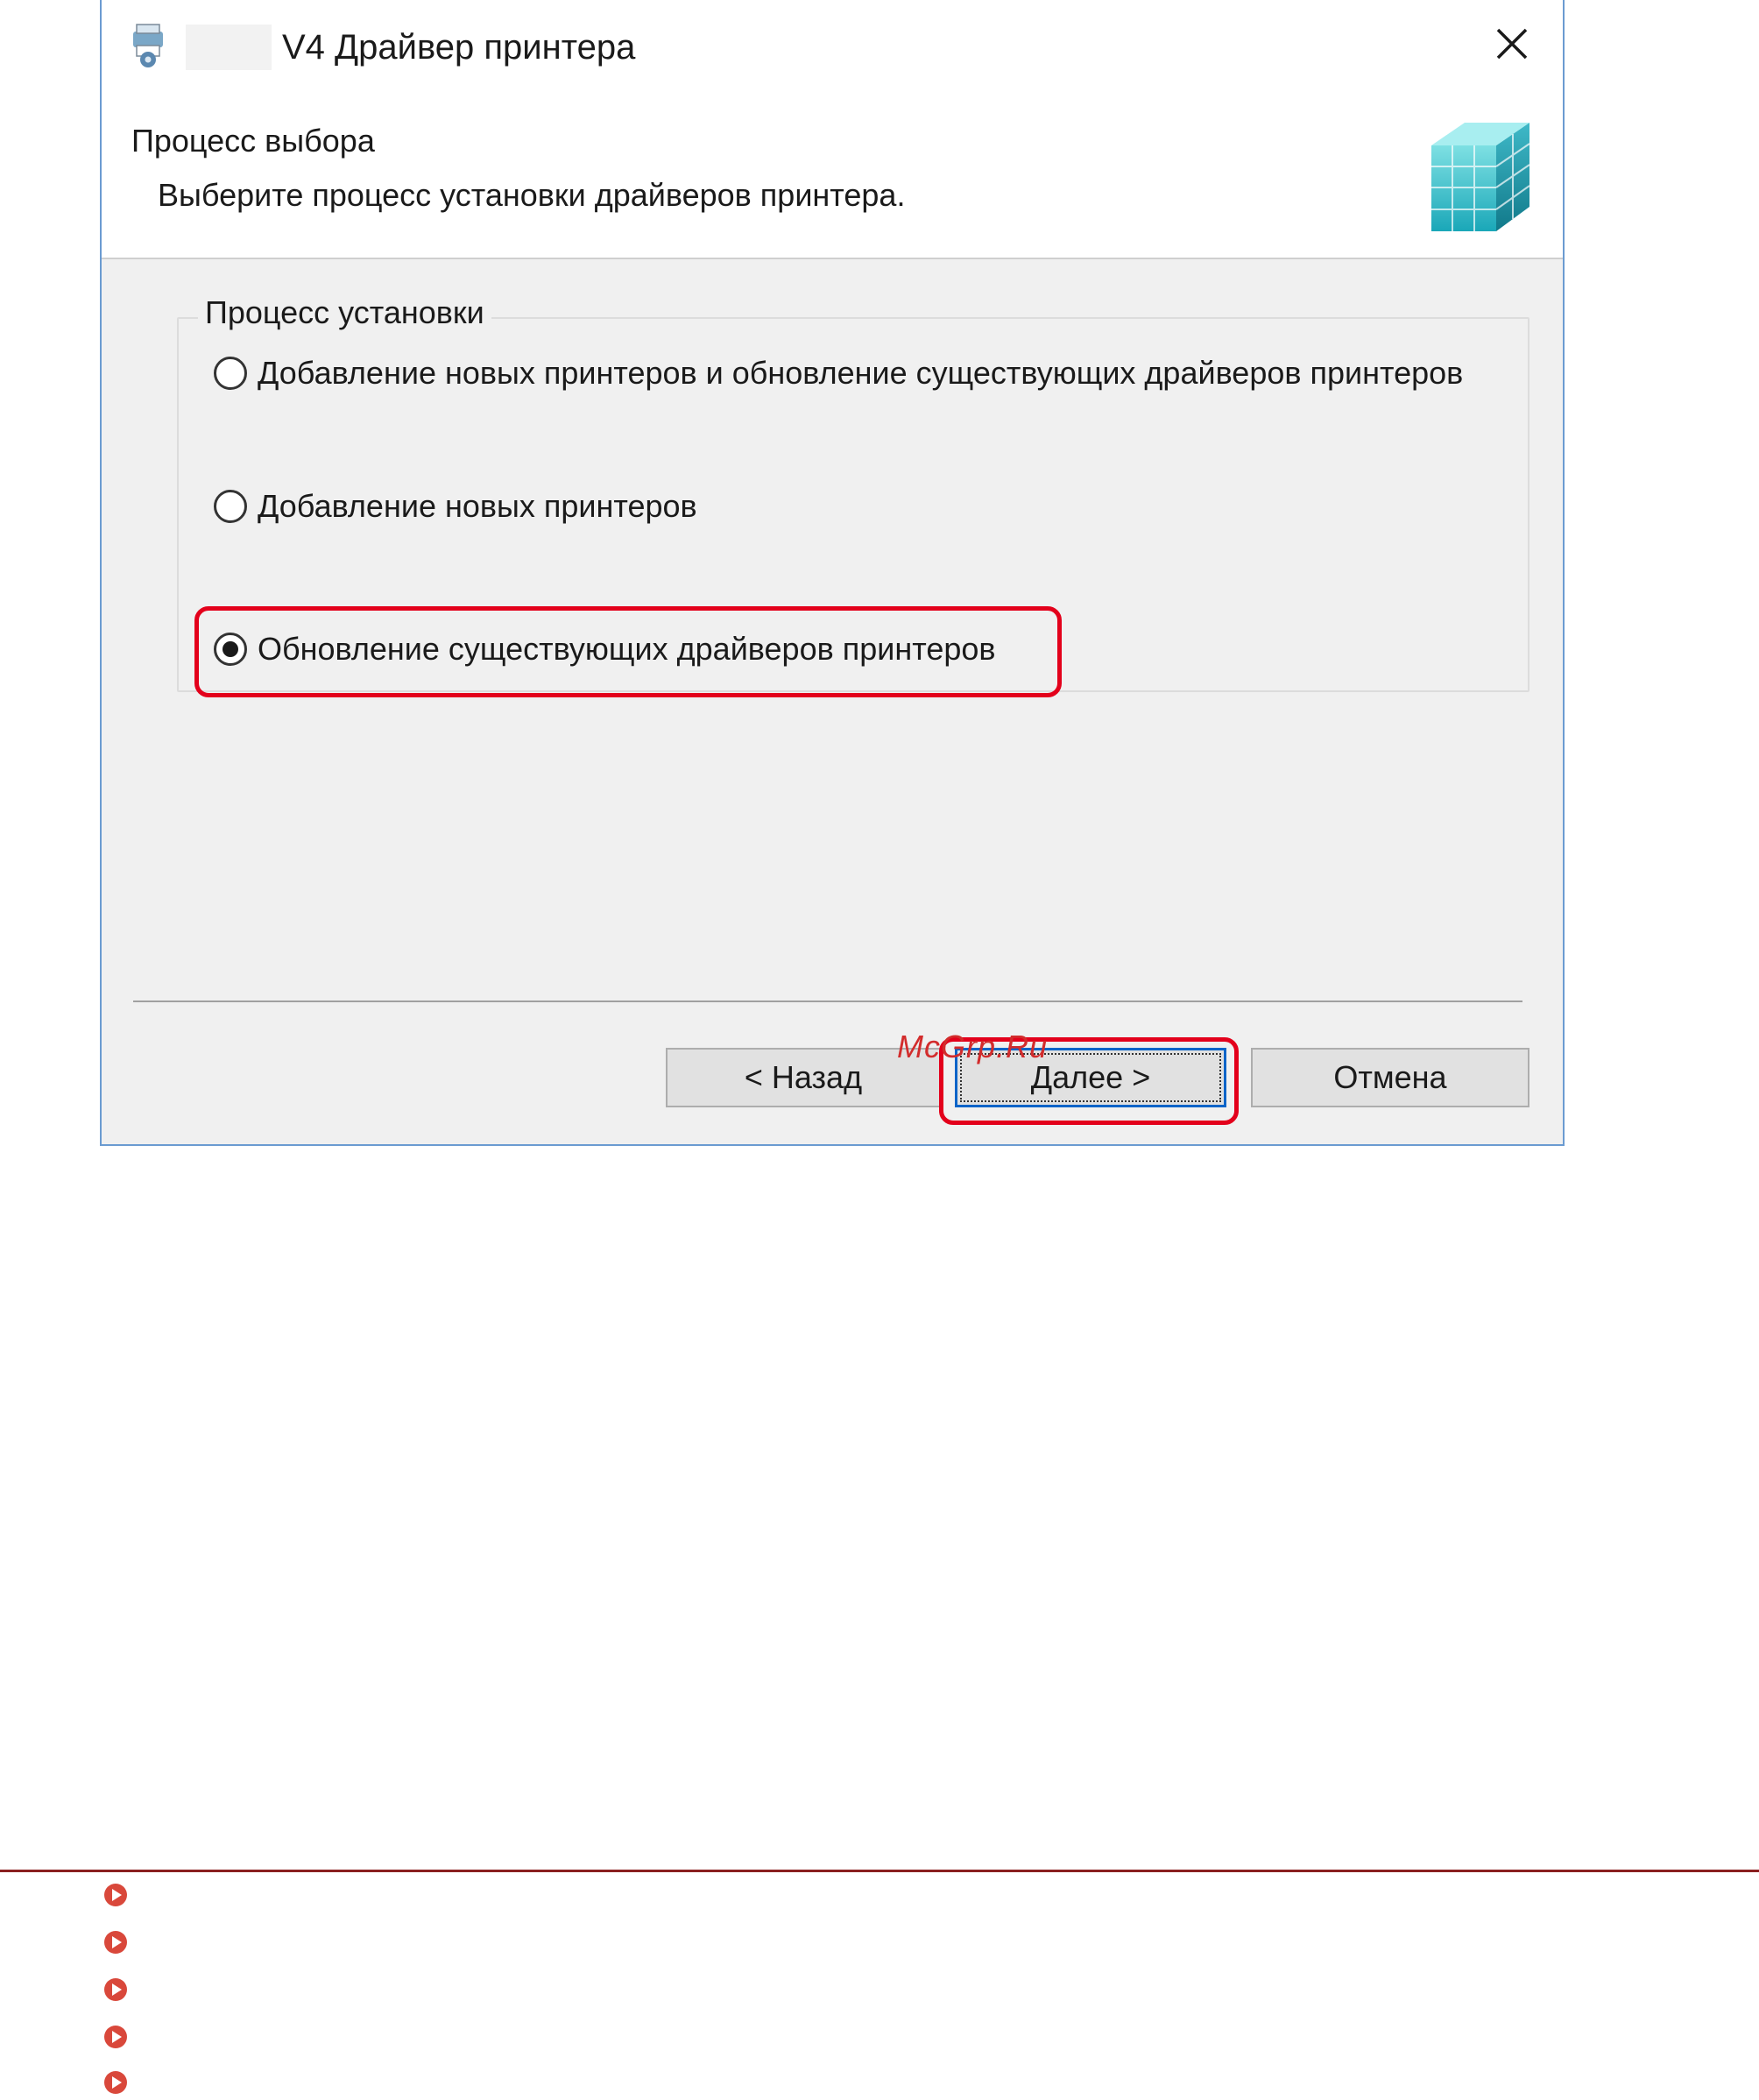 This screenshot has width=1759, height=2100. Describe the element at coordinates (477, 506) in the screenshot. I see `option-label: Добавление новых принтеров` at that location.